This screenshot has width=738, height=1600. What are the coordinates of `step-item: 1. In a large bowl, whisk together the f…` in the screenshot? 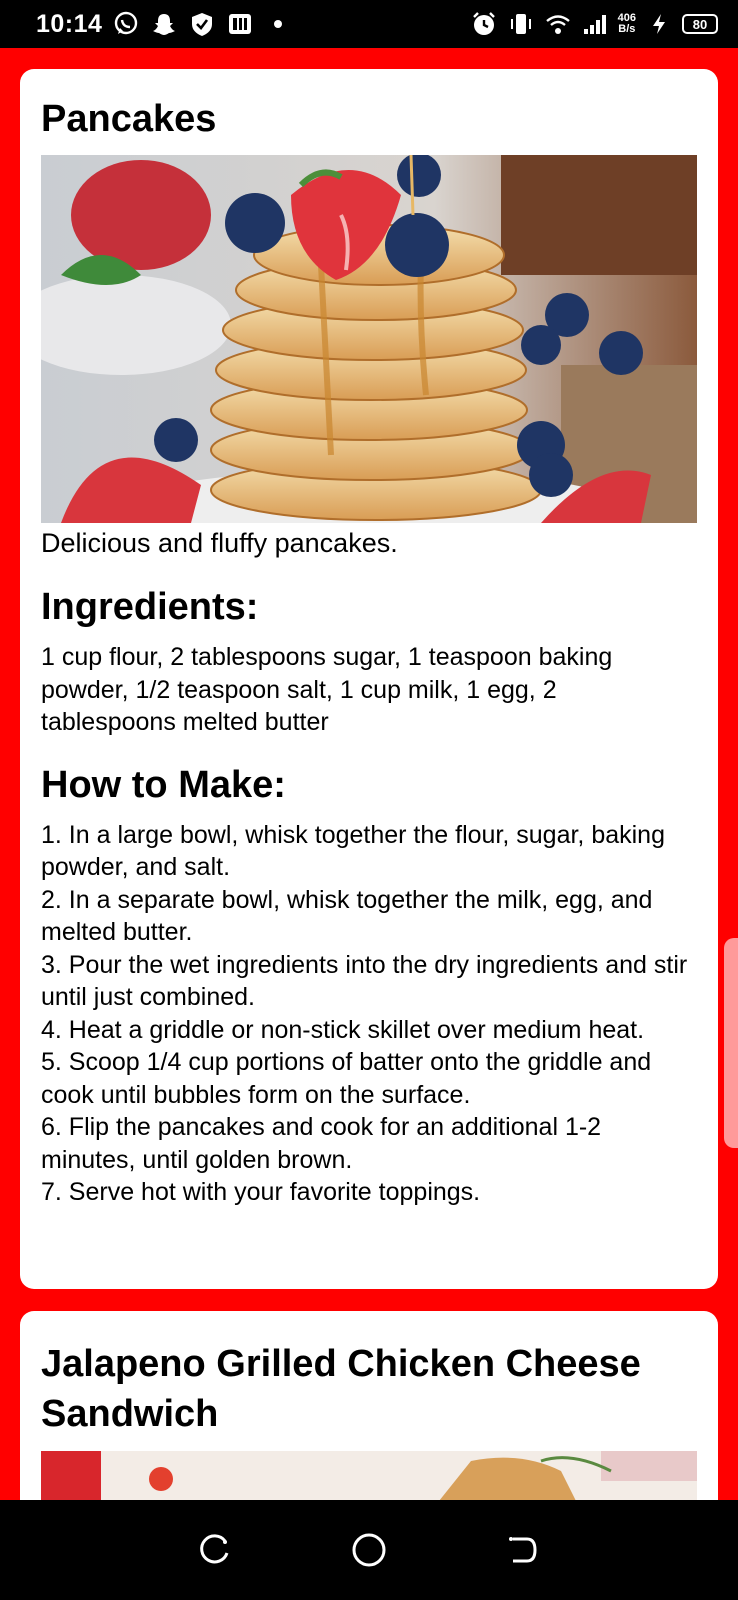 It's located at (353, 851).